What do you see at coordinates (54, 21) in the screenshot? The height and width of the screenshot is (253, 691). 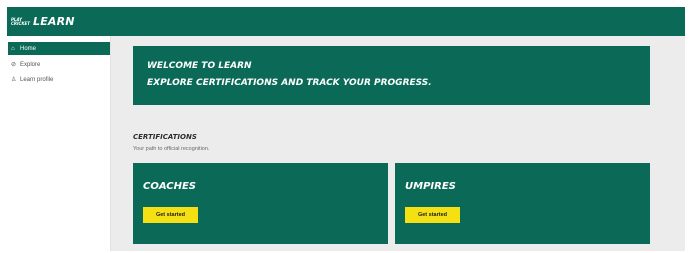 I see `app-title: LEARN` at bounding box center [54, 21].